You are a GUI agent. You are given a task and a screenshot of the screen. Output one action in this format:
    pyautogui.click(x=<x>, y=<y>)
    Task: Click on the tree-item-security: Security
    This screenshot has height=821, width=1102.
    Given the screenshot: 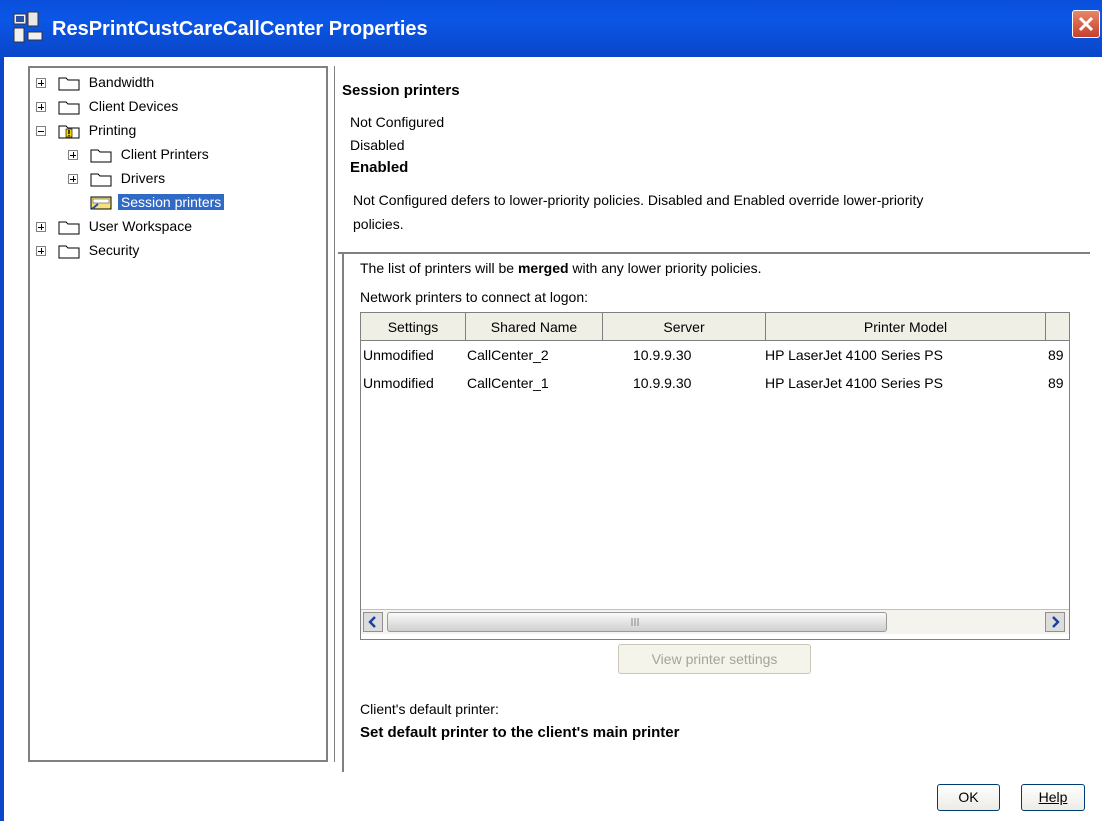 What is the action you would take?
    pyautogui.click(x=87, y=250)
    